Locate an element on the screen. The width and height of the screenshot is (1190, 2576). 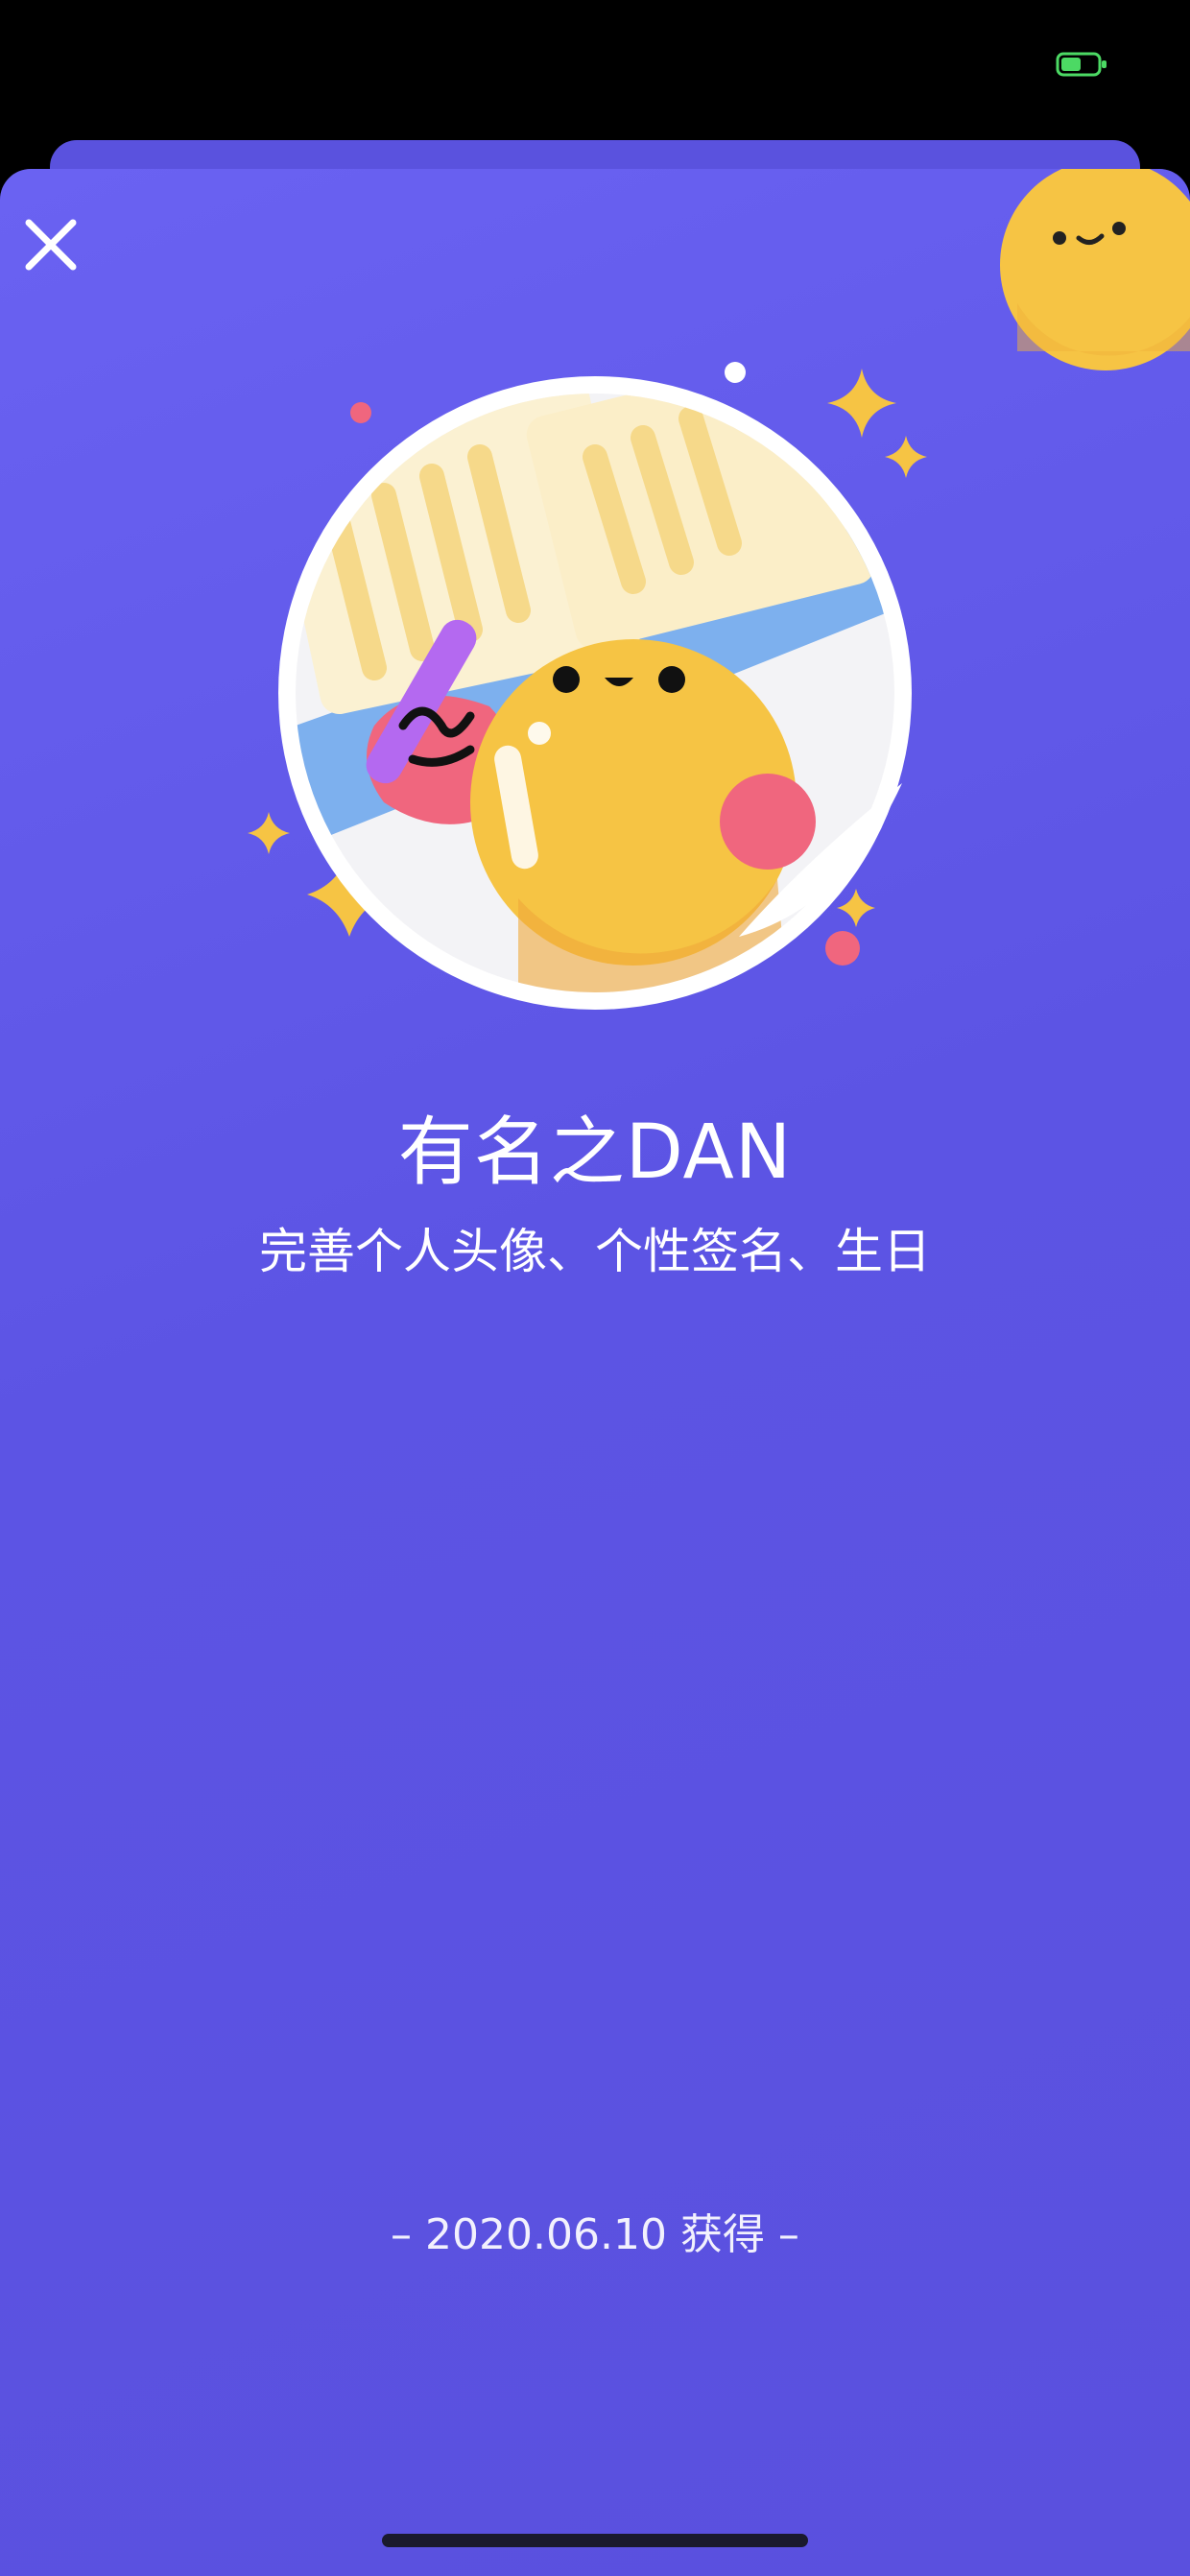
status-bar is located at coordinates (595, 67).